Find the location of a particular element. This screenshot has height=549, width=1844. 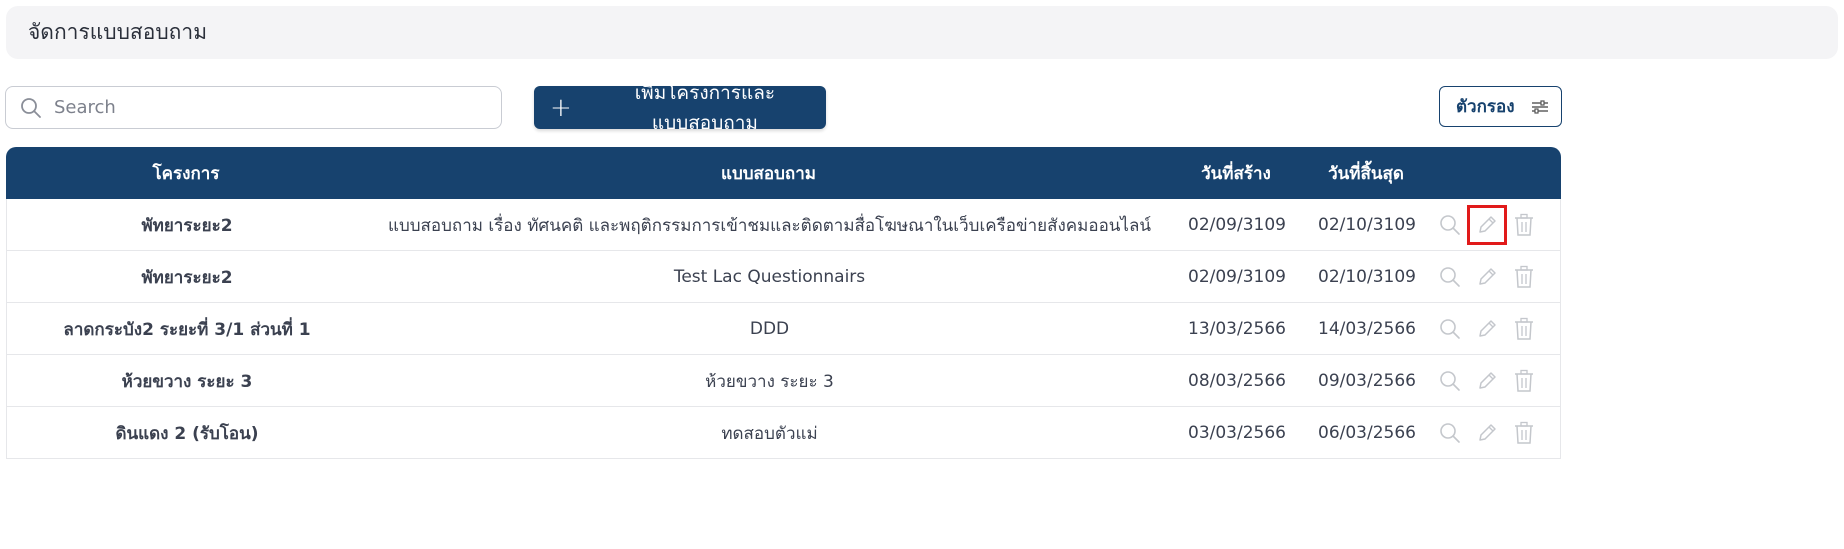

plus-icon: + is located at coordinates (561, 107).